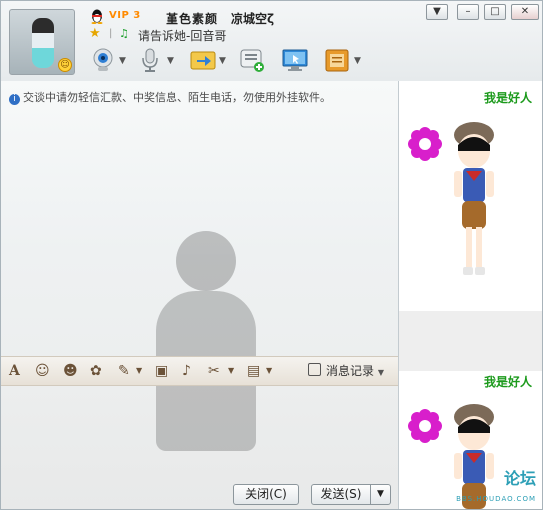  I want to click on briefcase-icon: ▤, so click(253, 371).